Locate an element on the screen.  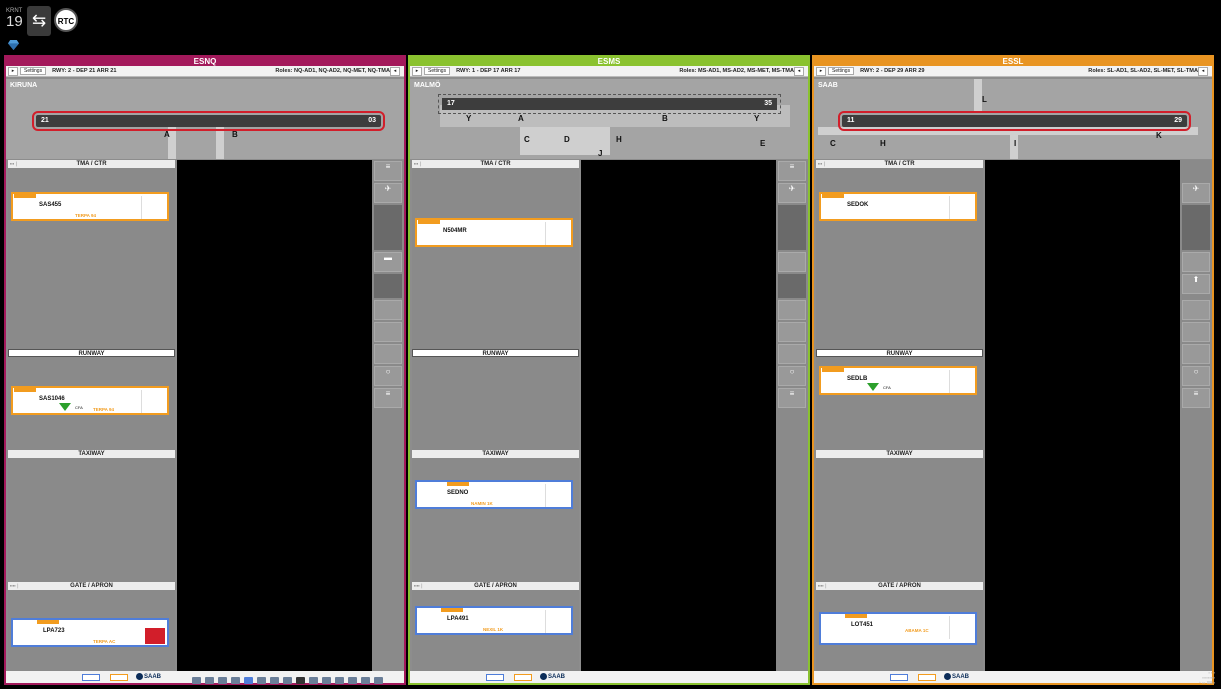
plane-up-icon: ✈ is located at coordinates (792, 188).